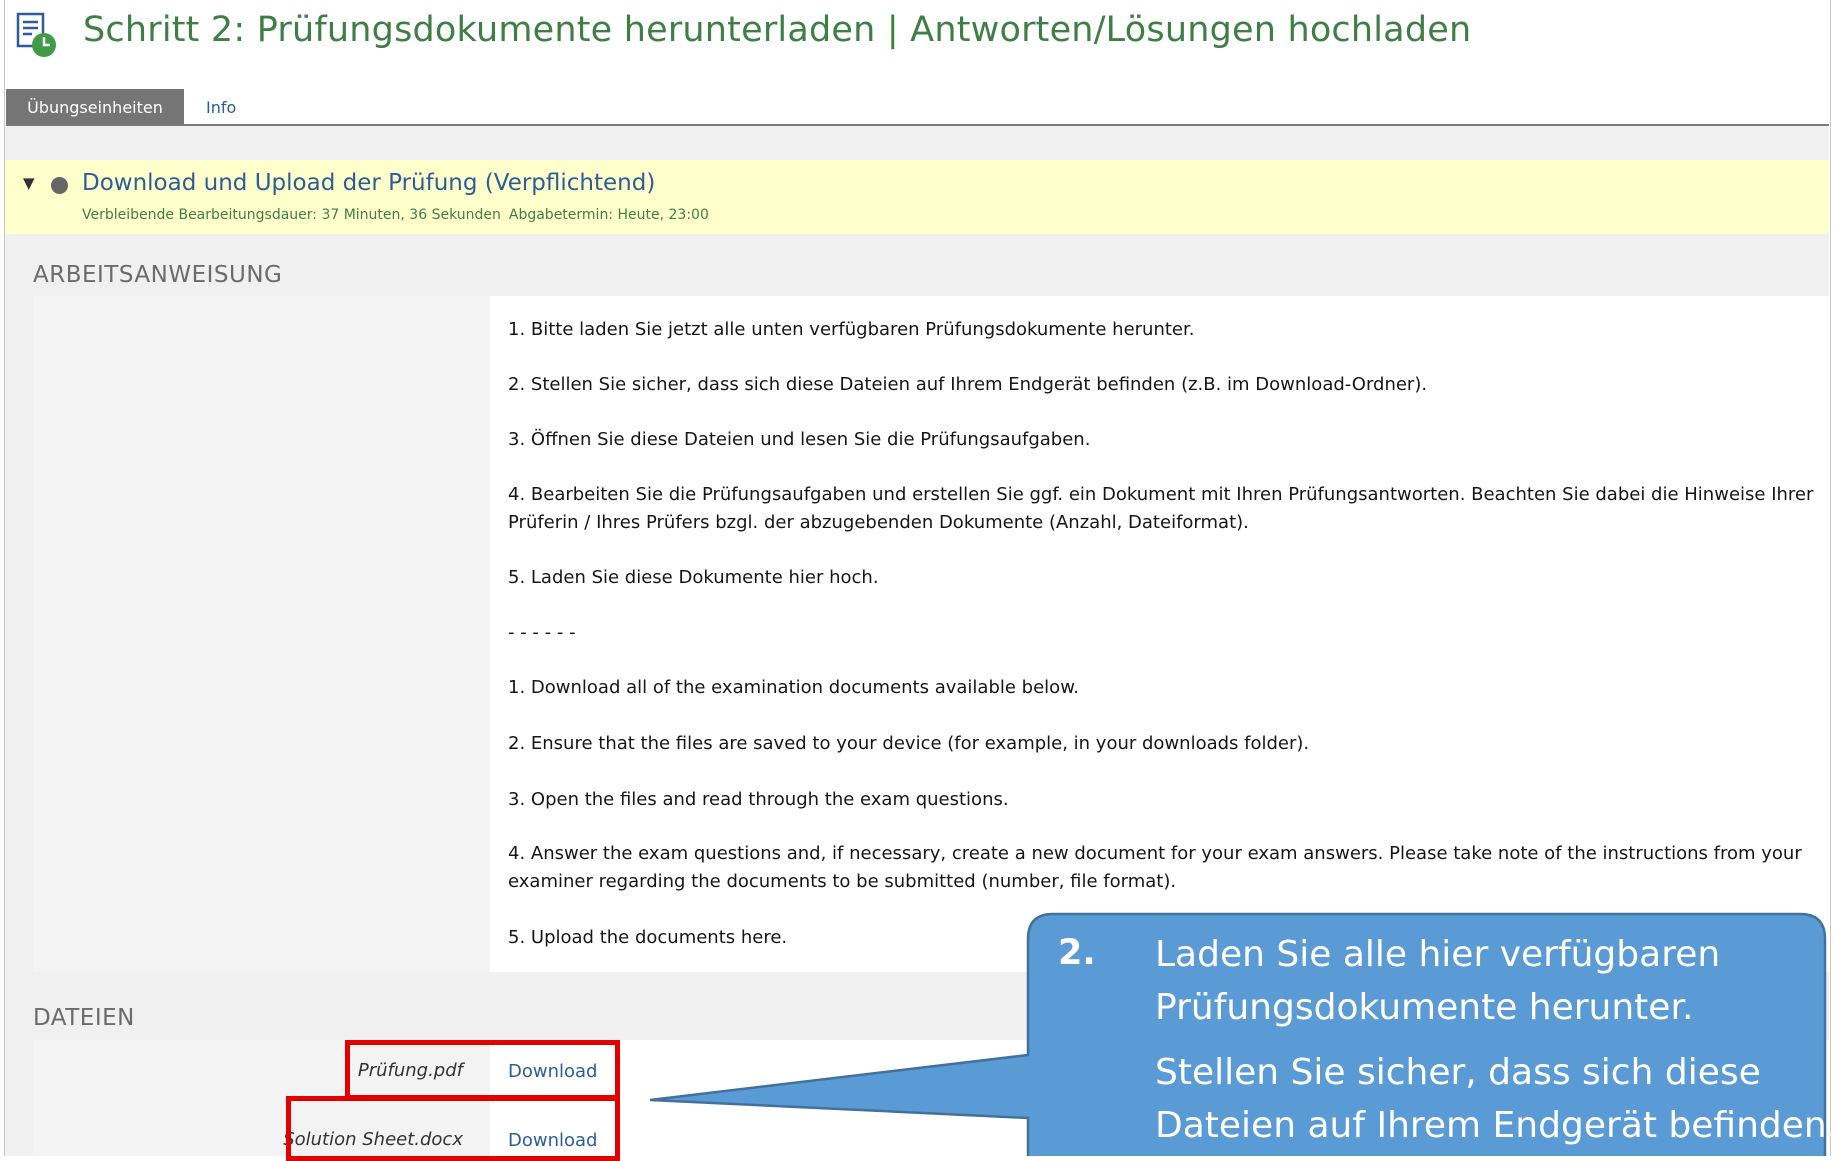  Describe the element at coordinates (59, 185) in the screenshot. I see `status-dot-icon` at that location.